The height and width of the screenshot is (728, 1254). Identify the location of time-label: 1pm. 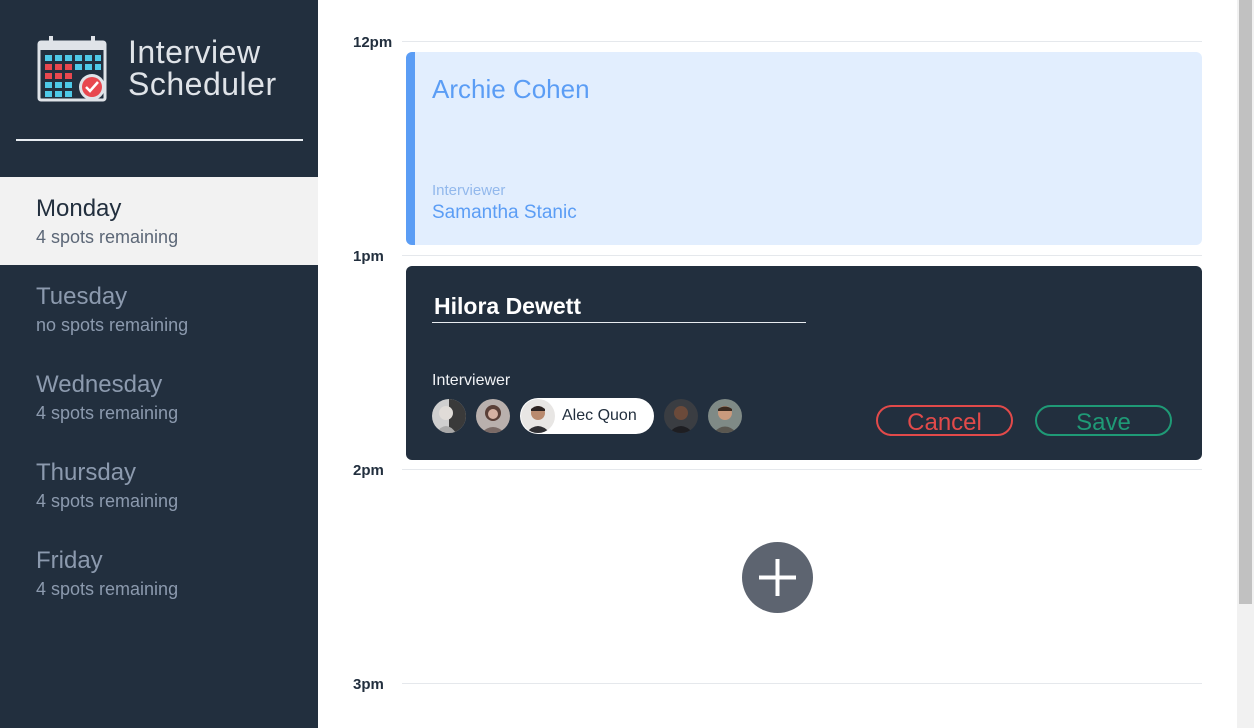
(368, 256).